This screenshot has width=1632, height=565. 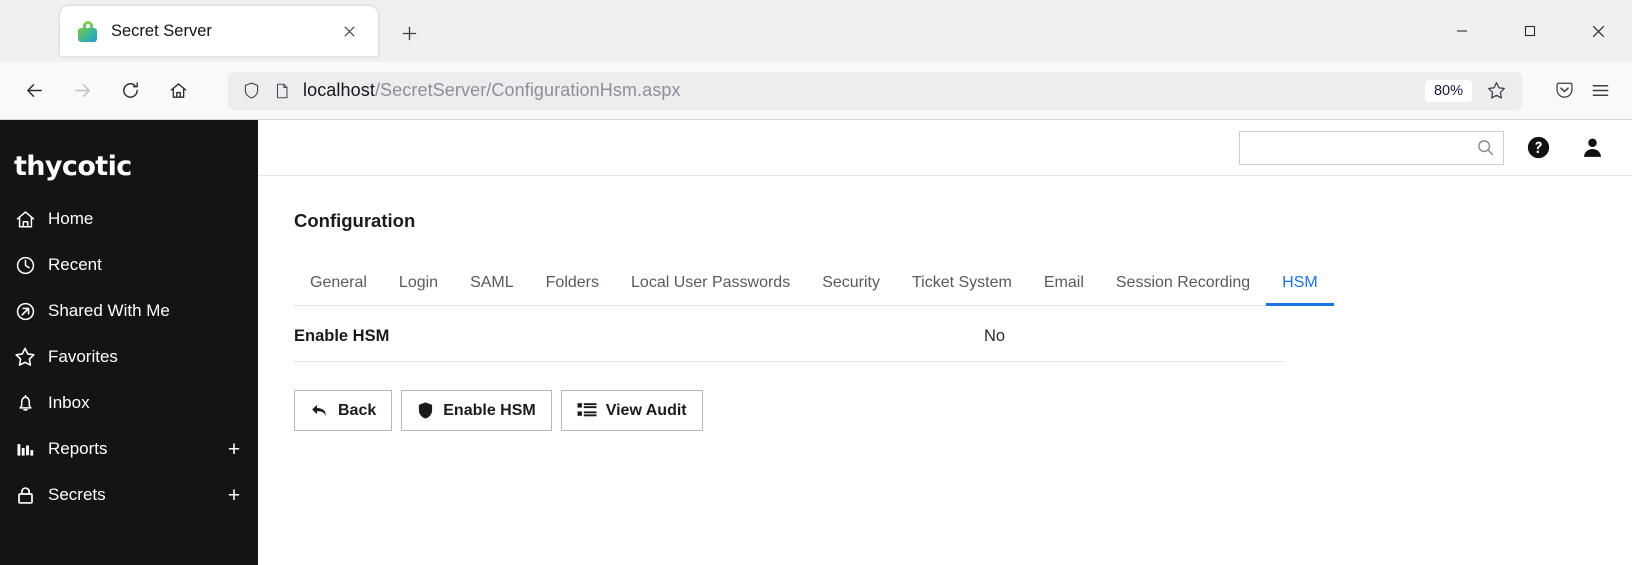 I want to click on list-icon, so click(x=587, y=410).